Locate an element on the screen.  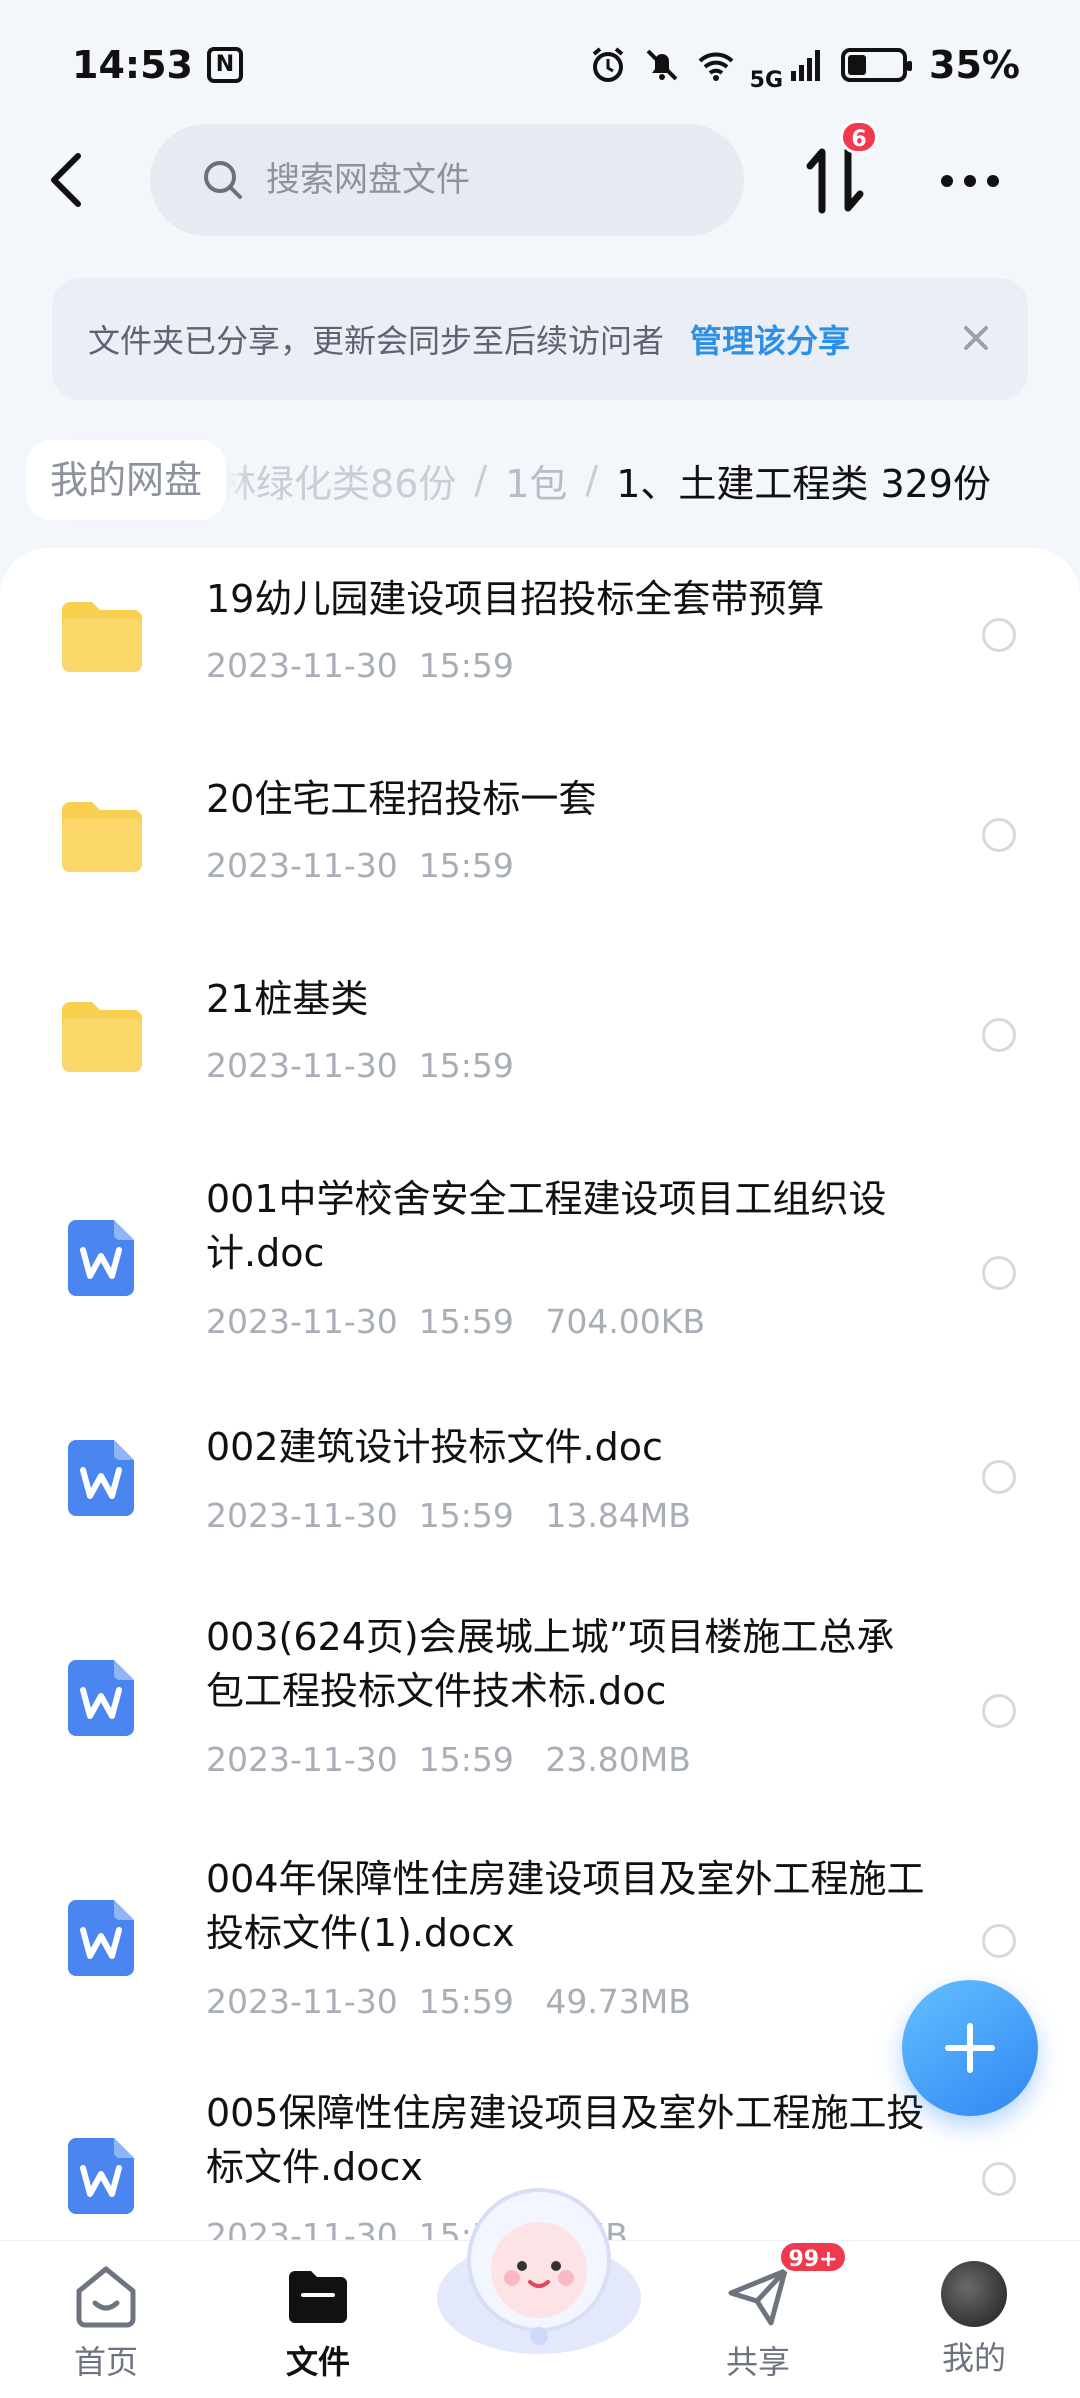
breadcrumb-item: 1包 is located at coordinates (536, 480).